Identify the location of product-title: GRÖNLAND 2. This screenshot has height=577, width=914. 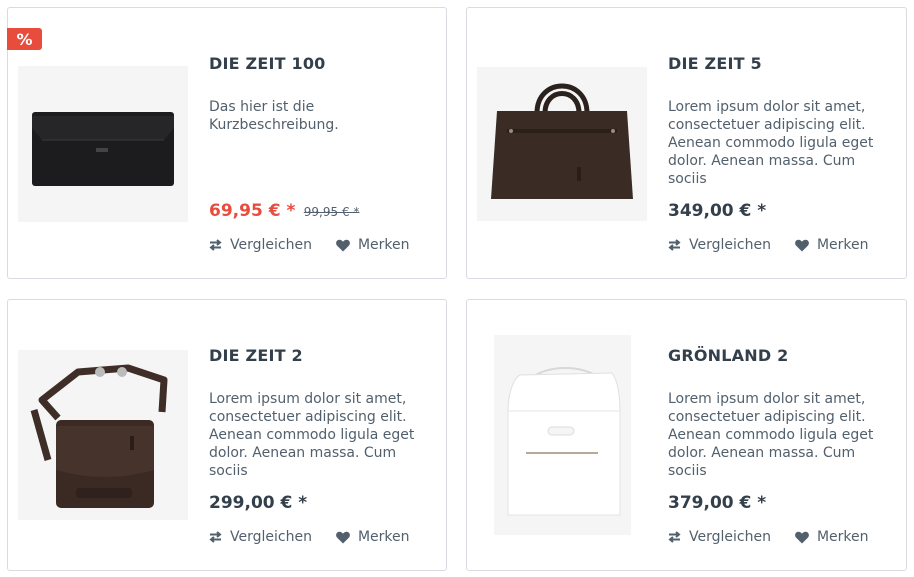
(728, 355).